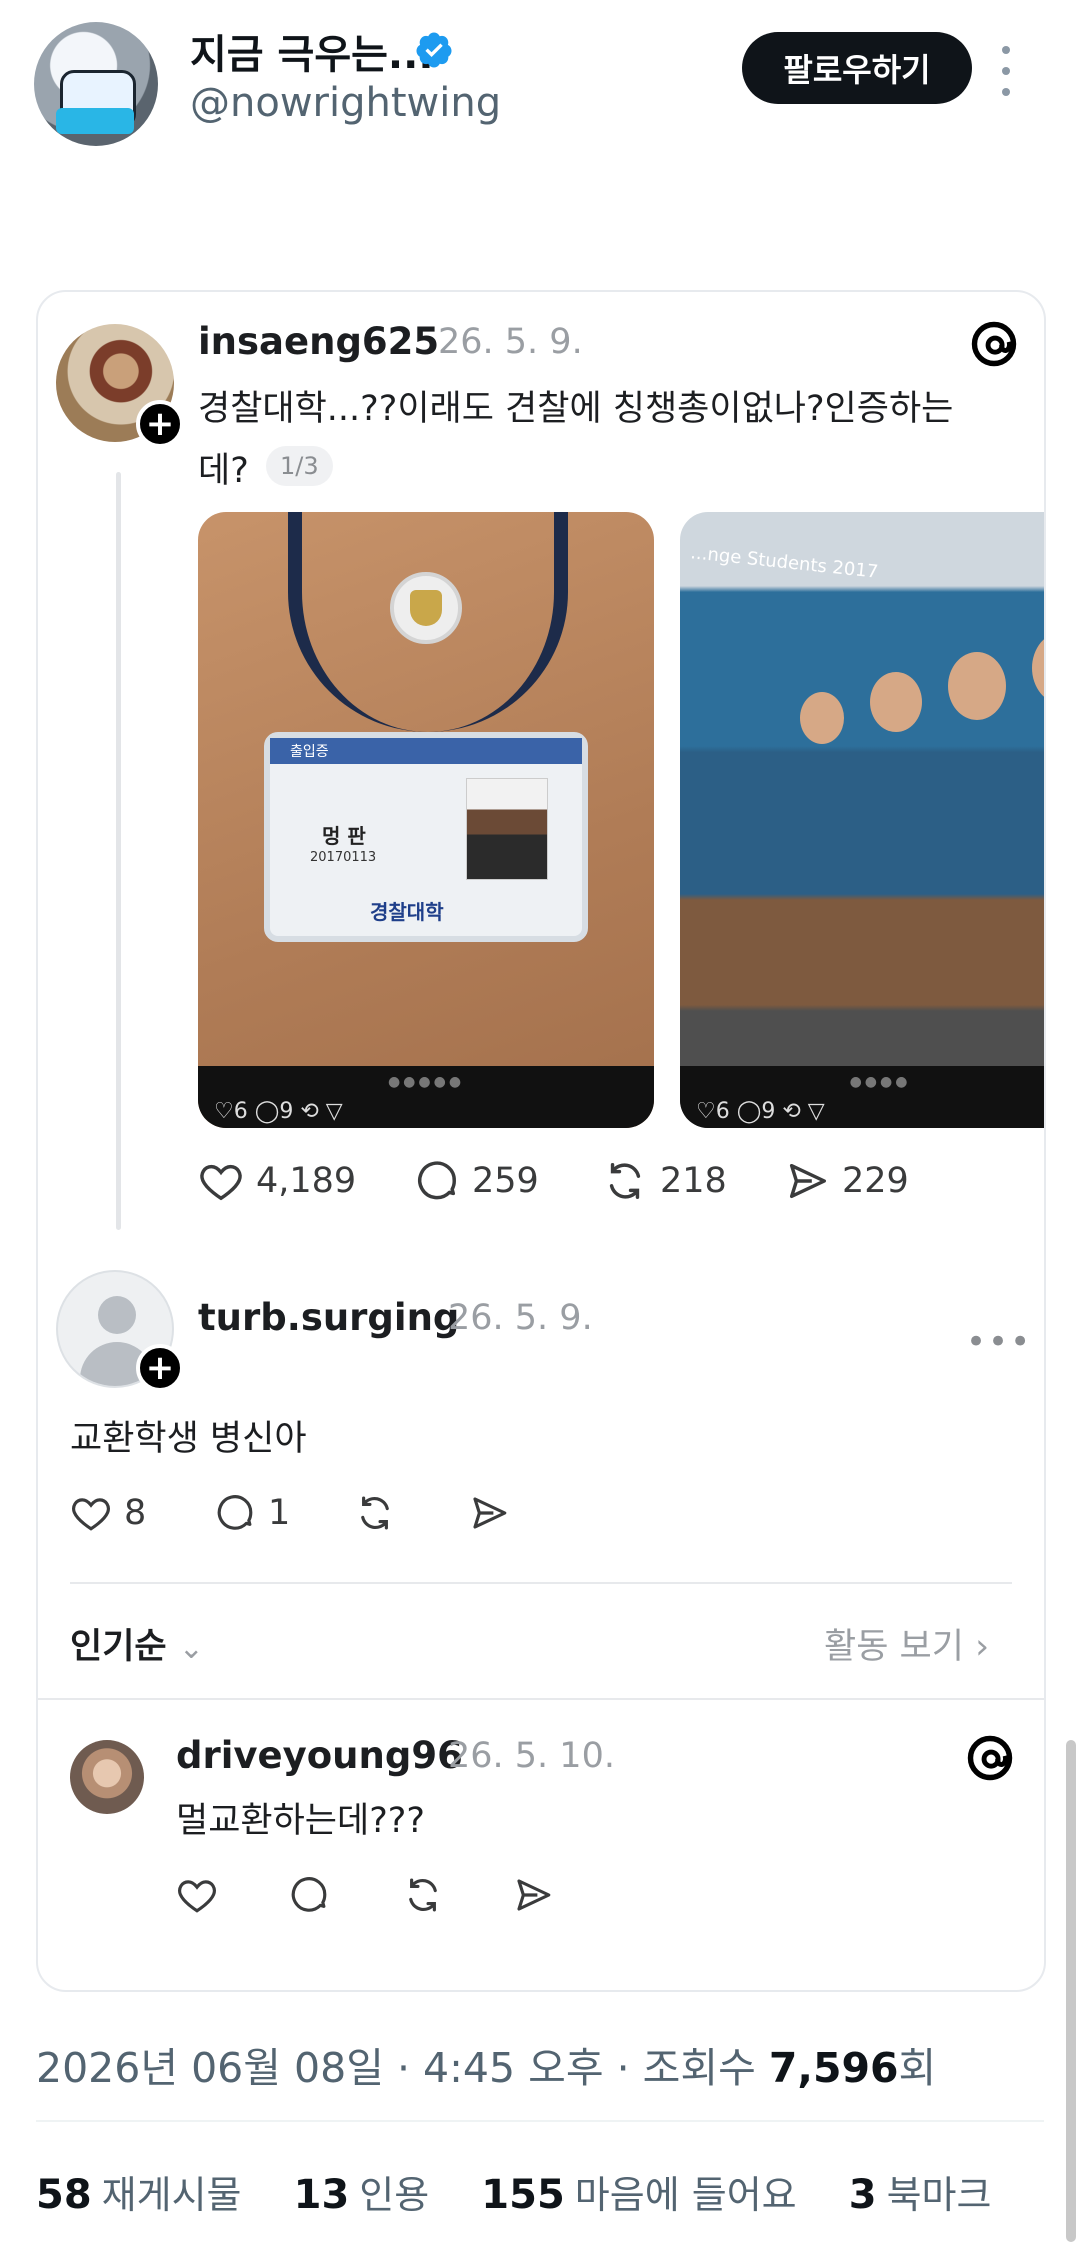 Image resolution: width=1080 pixels, height=2242 pixels. What do you see at coordinates (306, 1181) in the screenshot?
I see `like-count: 4,189` at bounding box center [306, 1181].